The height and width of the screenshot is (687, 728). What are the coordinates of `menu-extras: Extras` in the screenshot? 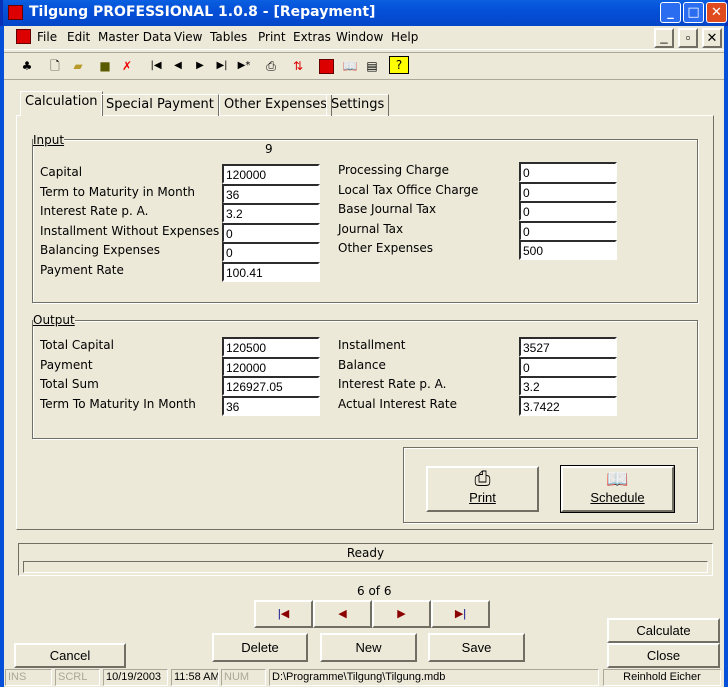 It's located at (312, 37).